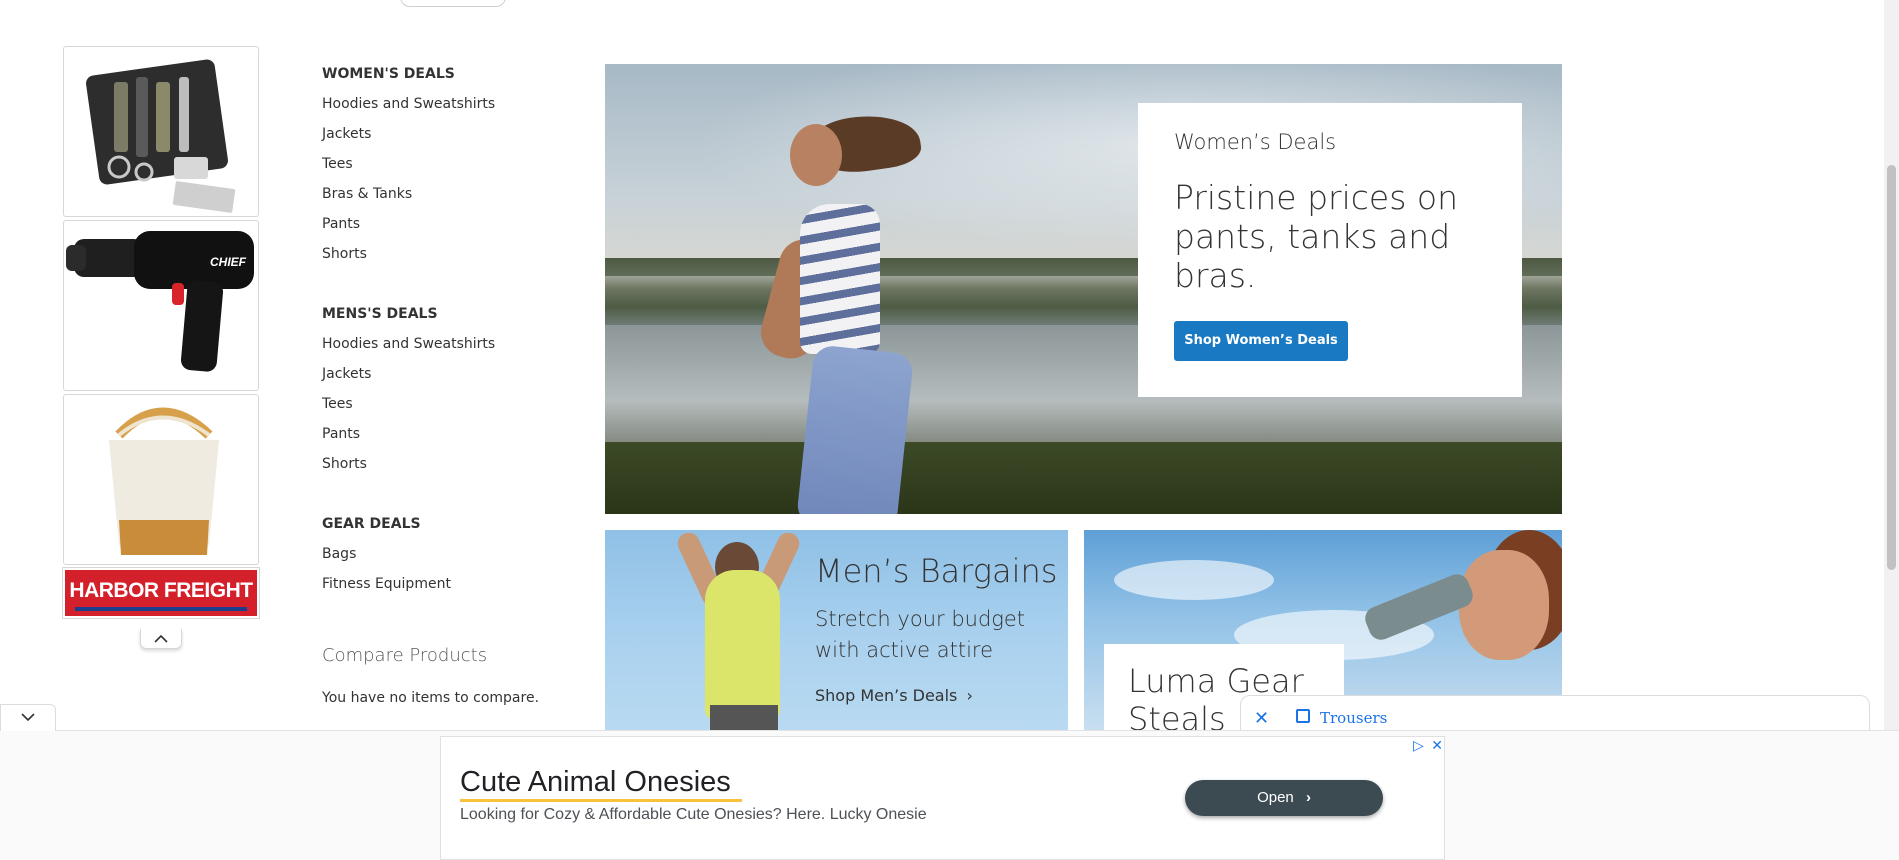  I want to click on nav-link-women-jackets: Jackets, so click(346, 134).